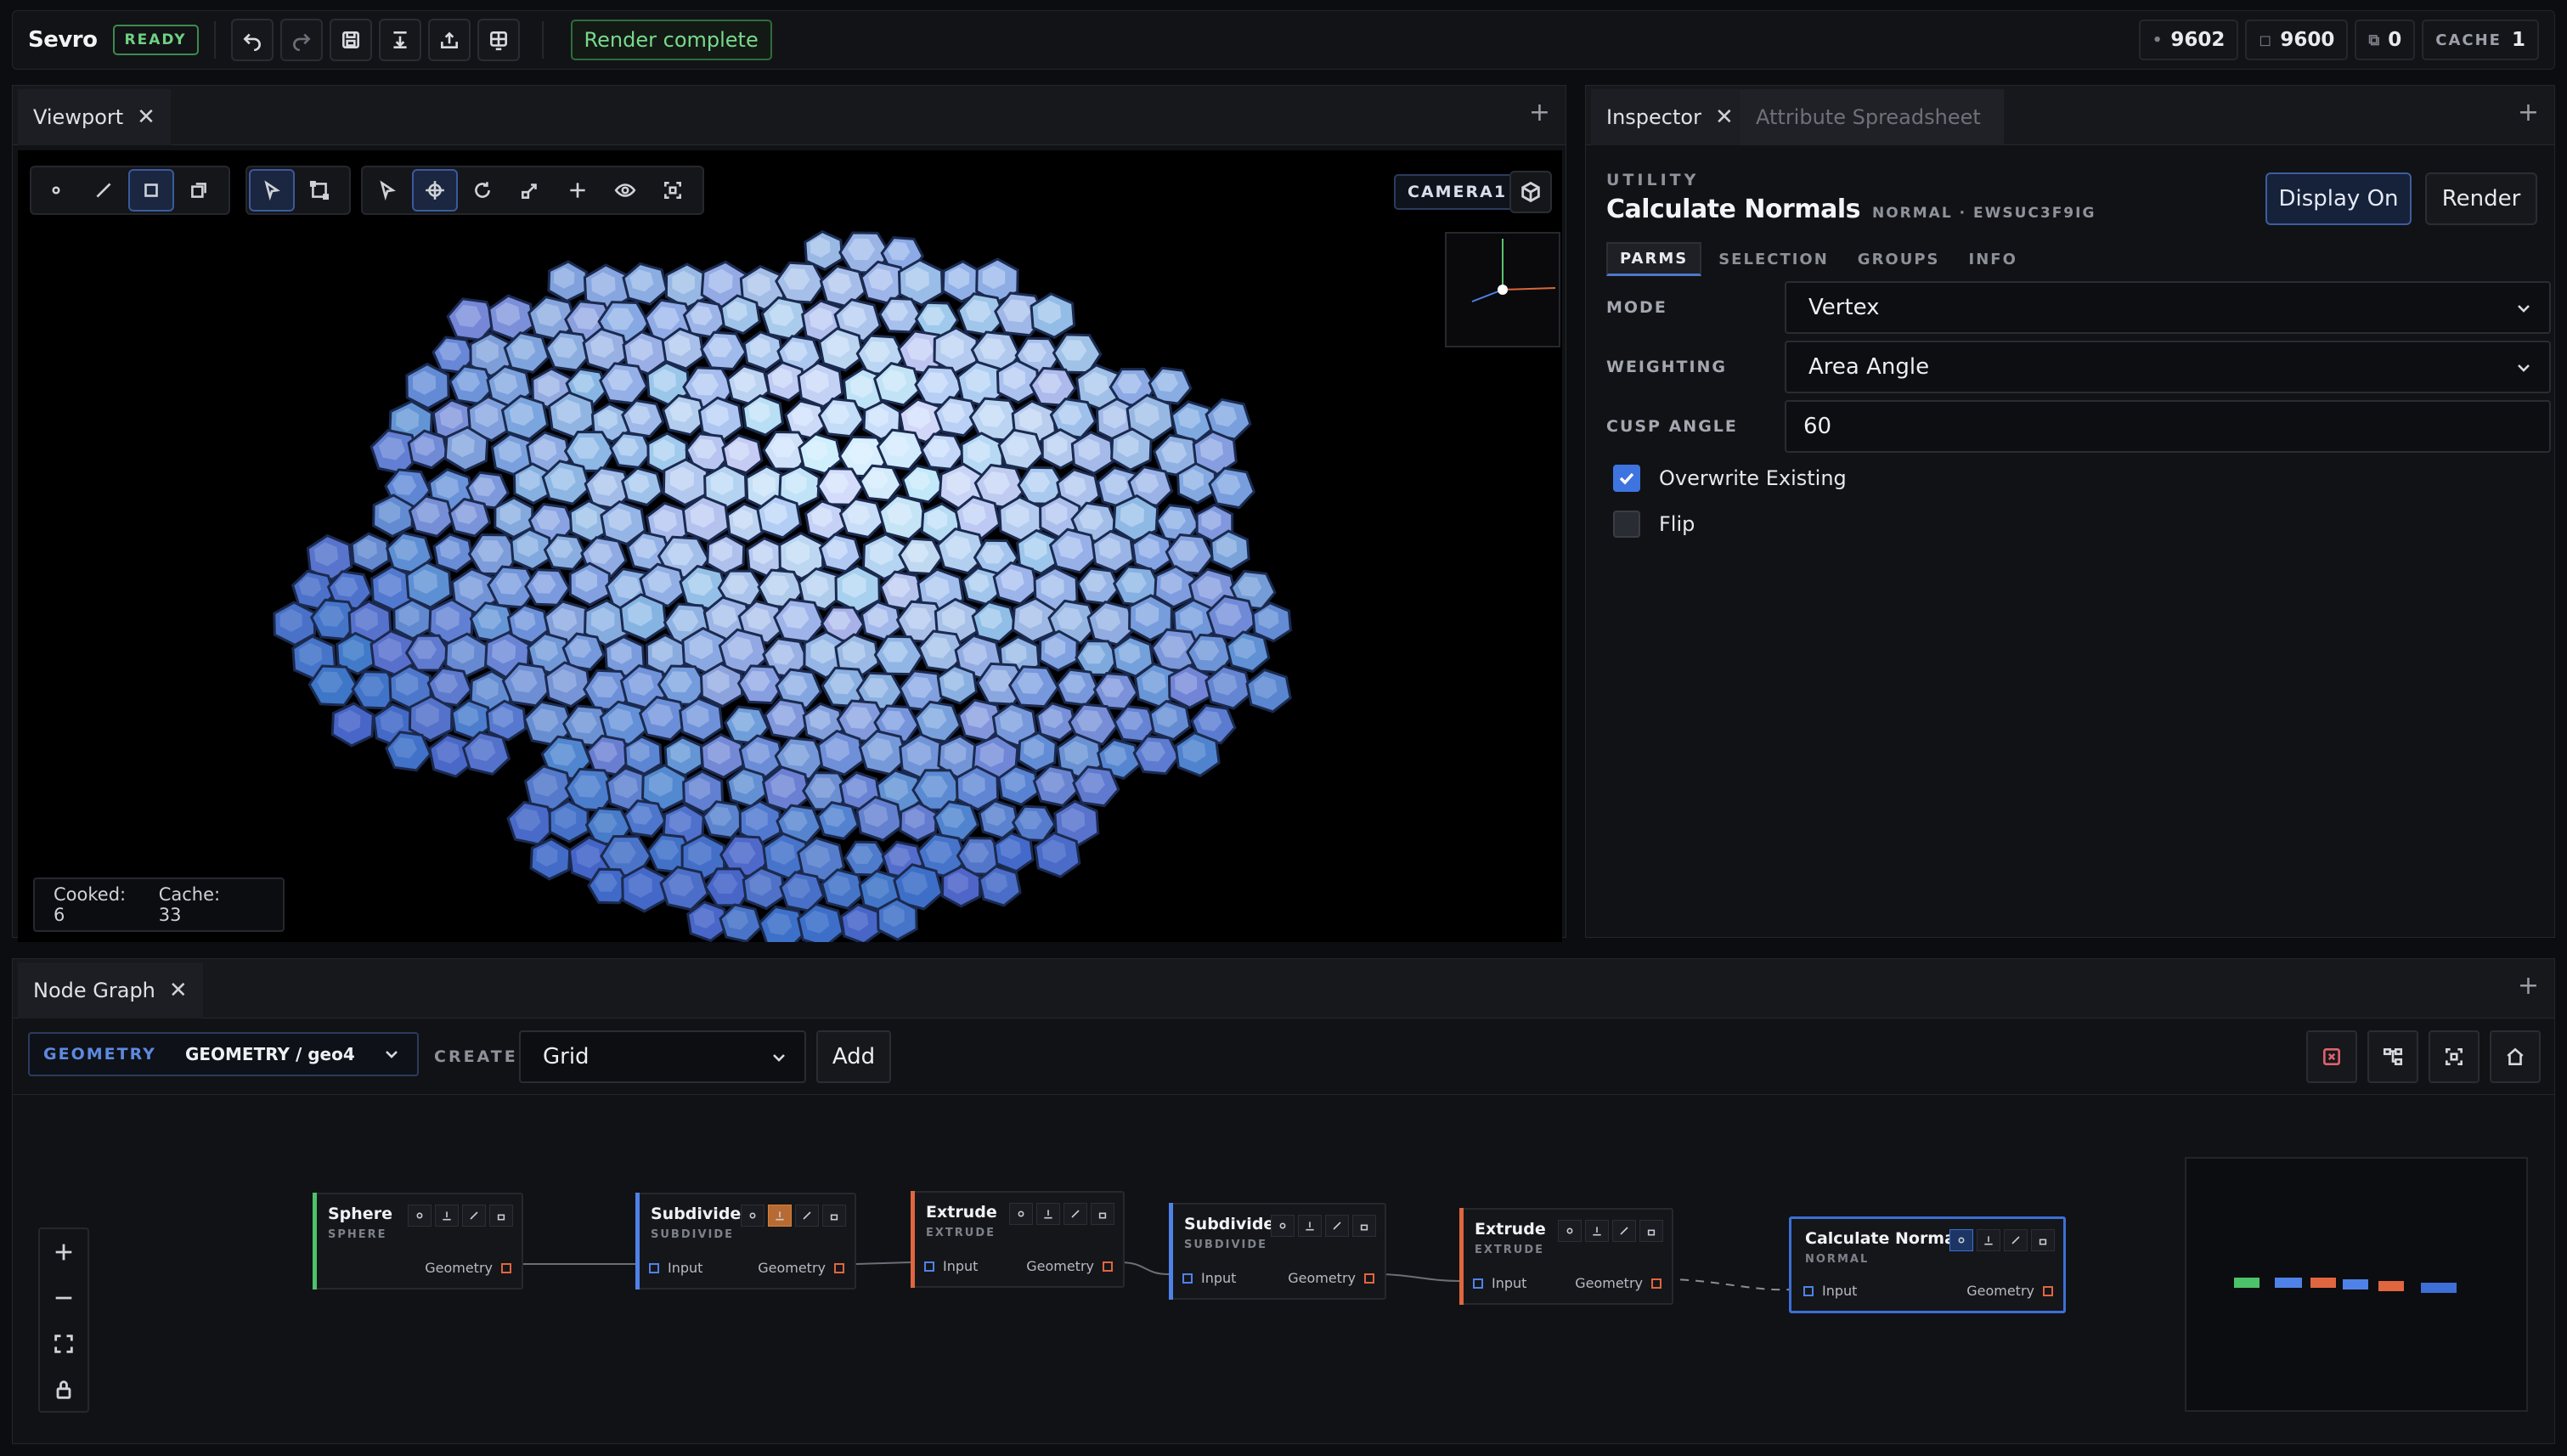  I want to click on zoom-in-button, so click(63, 1252).